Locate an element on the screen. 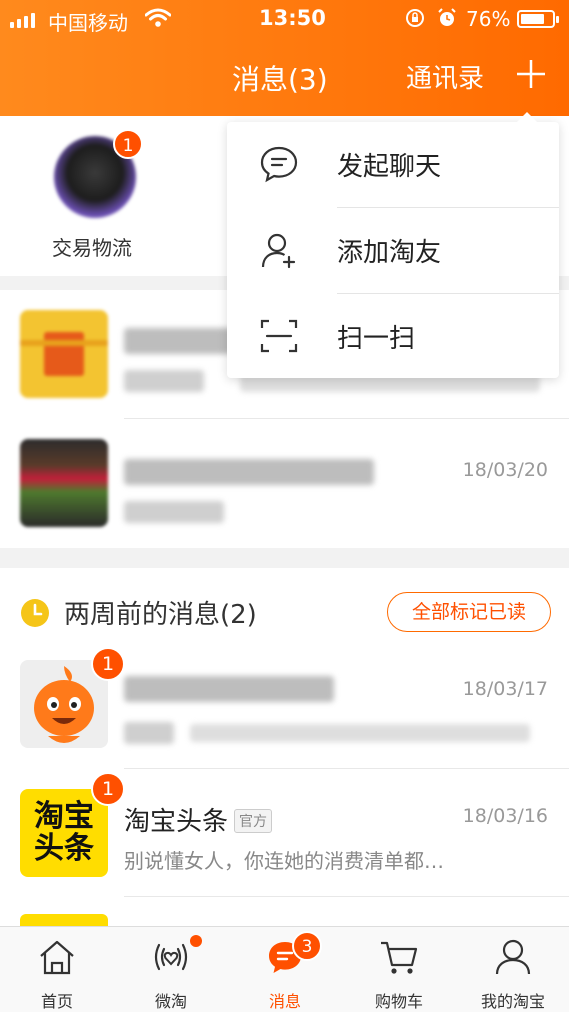  message-time: 18/03/16 is located at coordinates (505, 816).